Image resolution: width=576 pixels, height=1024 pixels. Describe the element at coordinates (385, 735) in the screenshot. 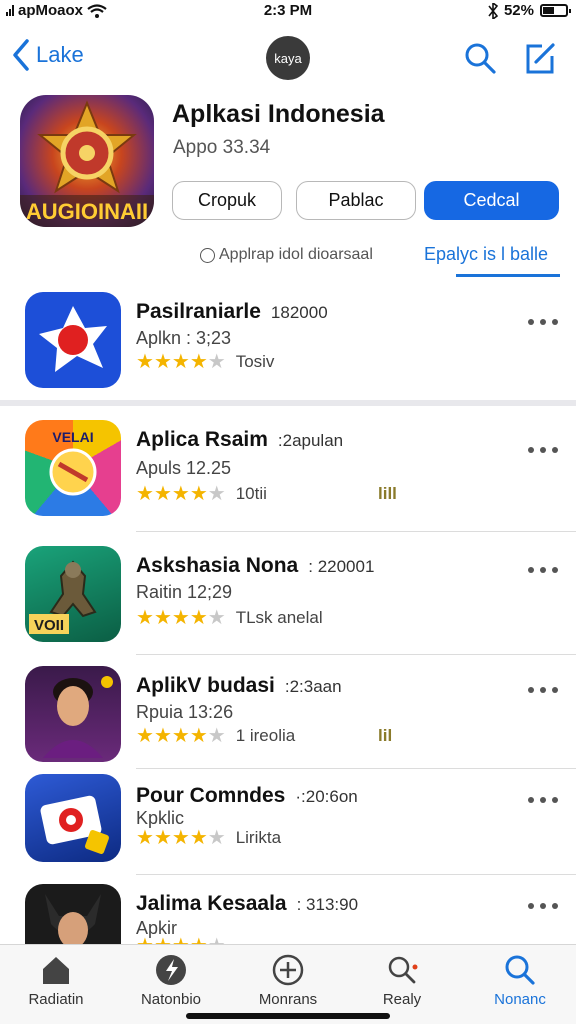

I see `app-extra: lil` at that location.